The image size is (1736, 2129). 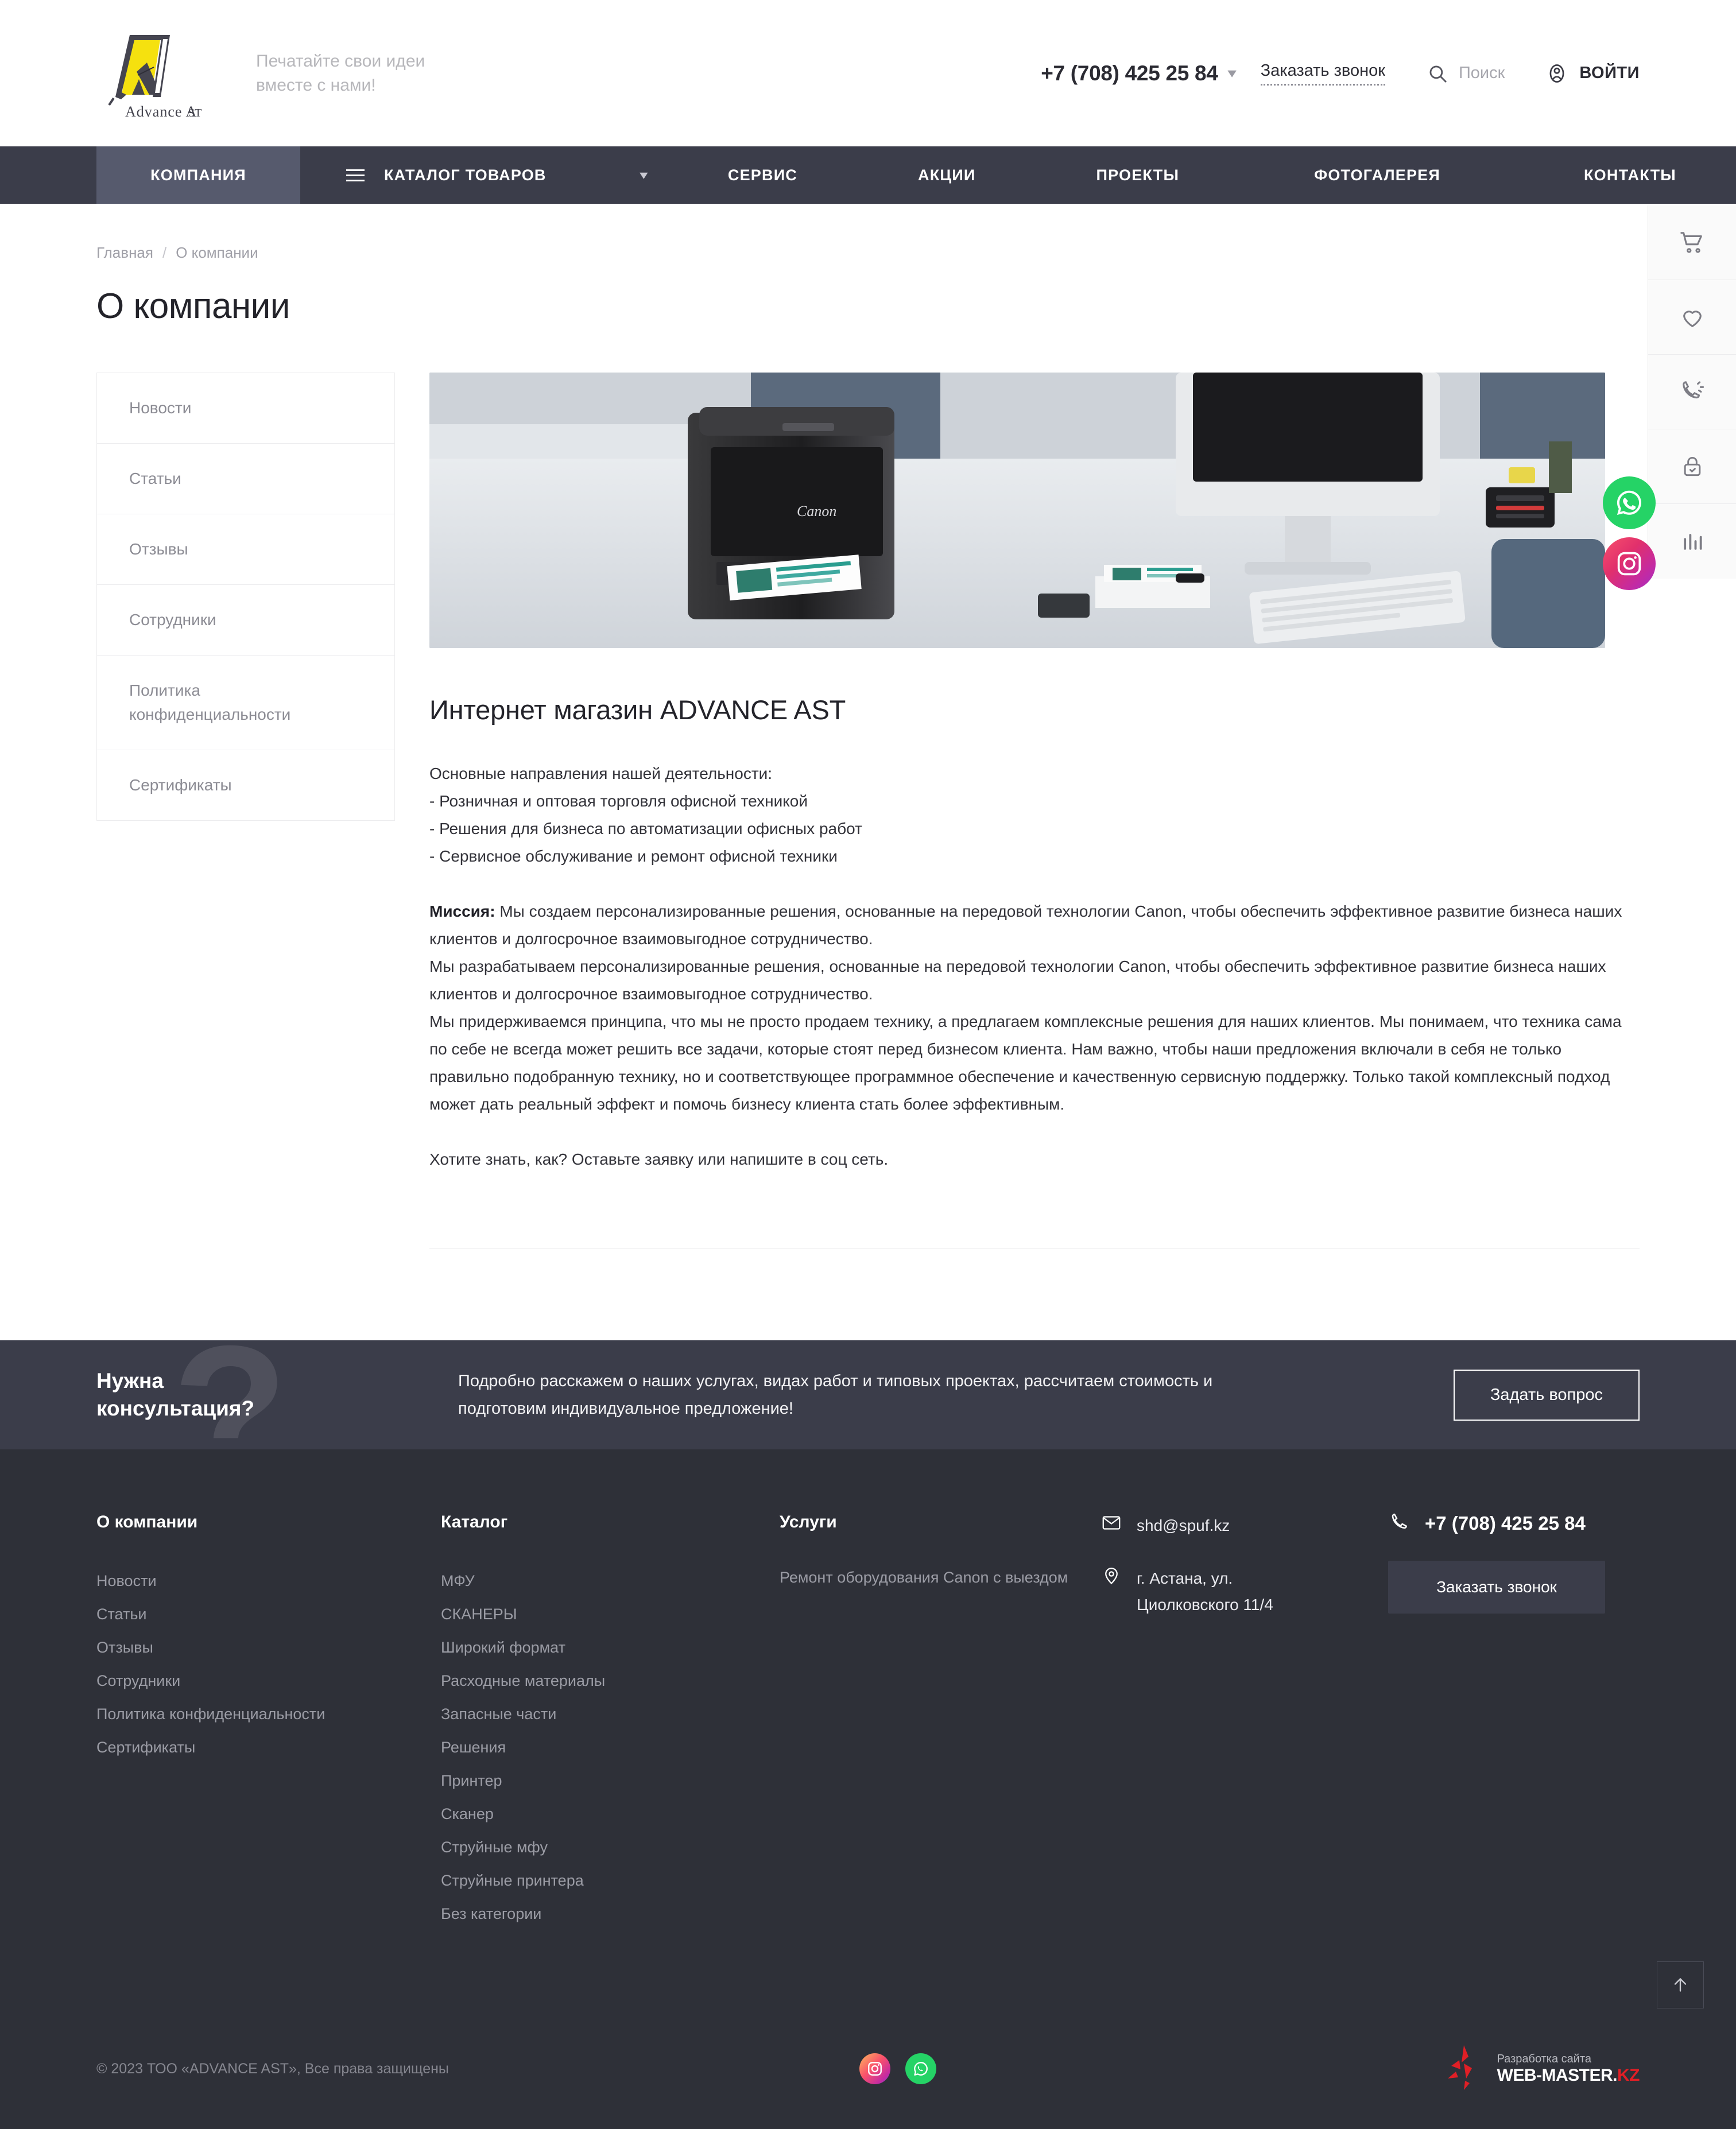 What do you see at coordinates (610, 1747) in the screenshot?
I see `footer-link-solutions: Решения` at bounding box center [610, 1747].